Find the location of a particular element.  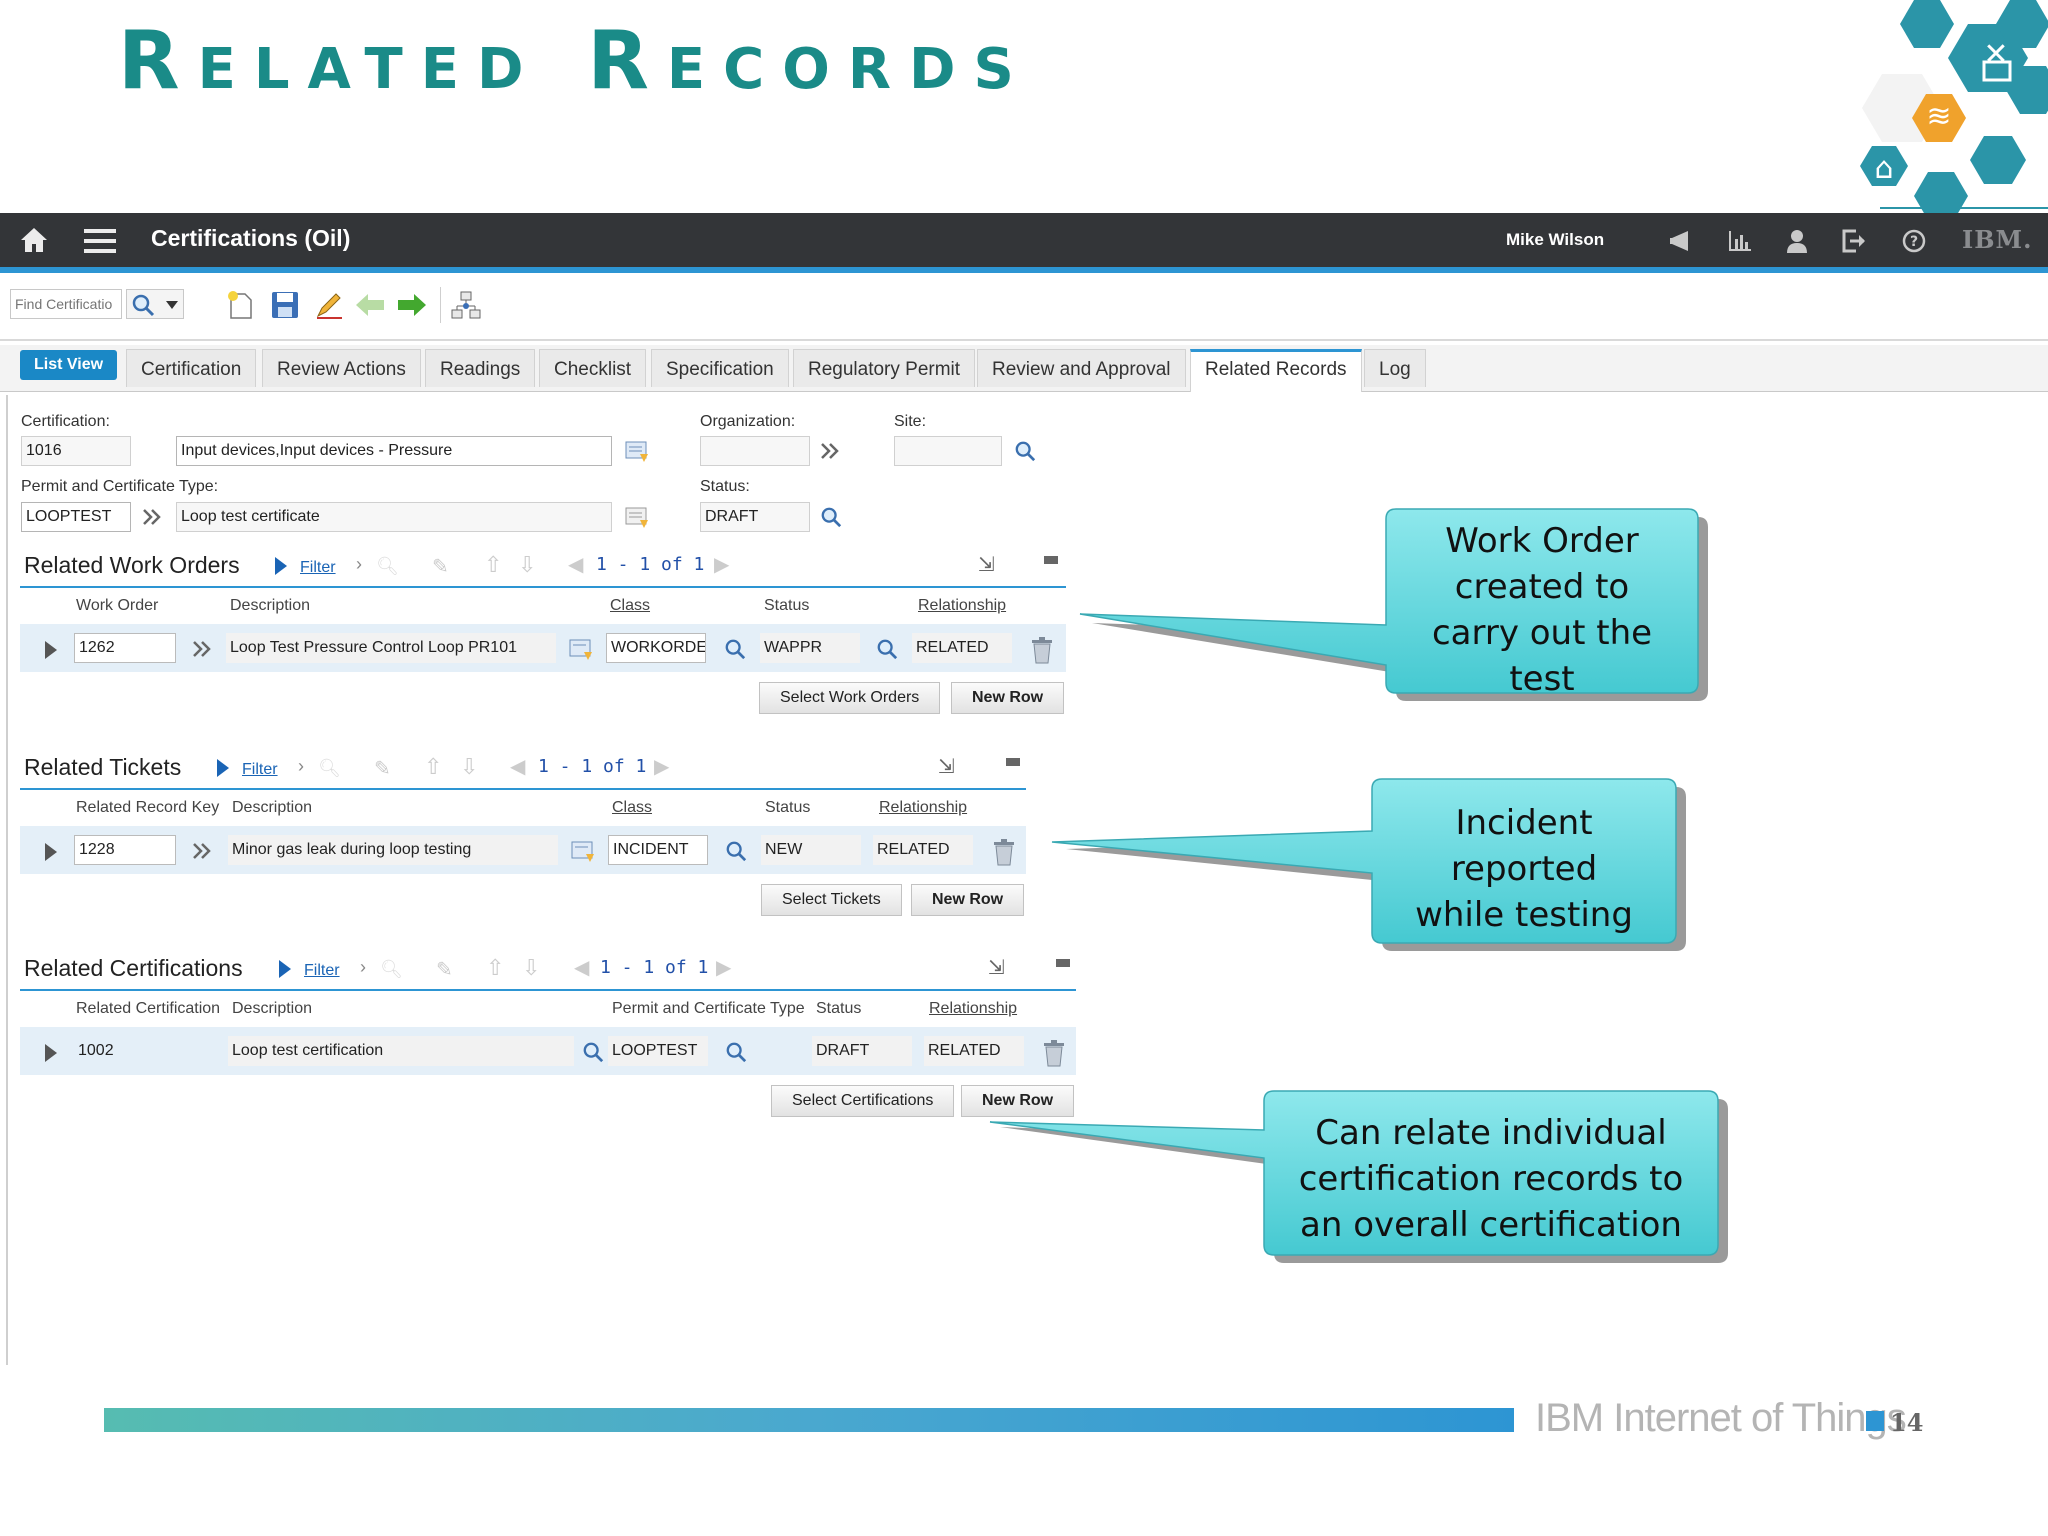

callout-line: reported is located at coordinates (1524, 869).